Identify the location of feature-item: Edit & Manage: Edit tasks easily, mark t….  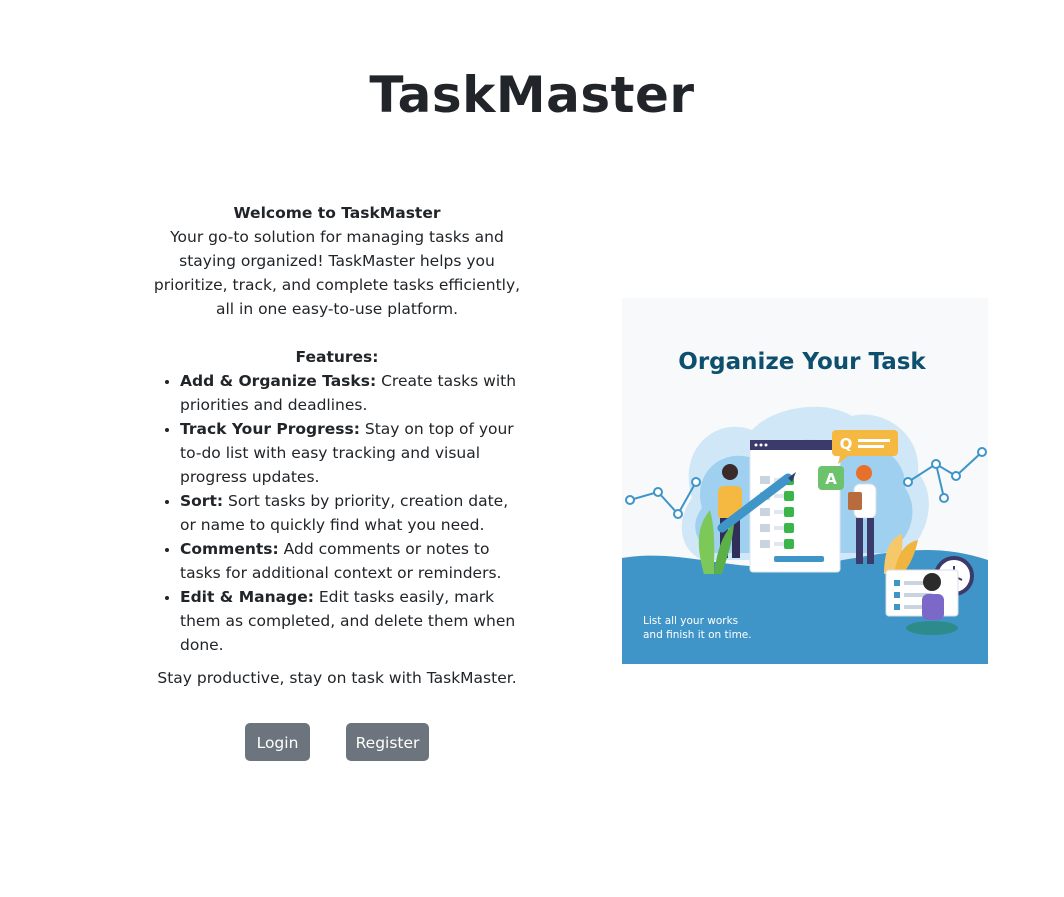
(354, 621).